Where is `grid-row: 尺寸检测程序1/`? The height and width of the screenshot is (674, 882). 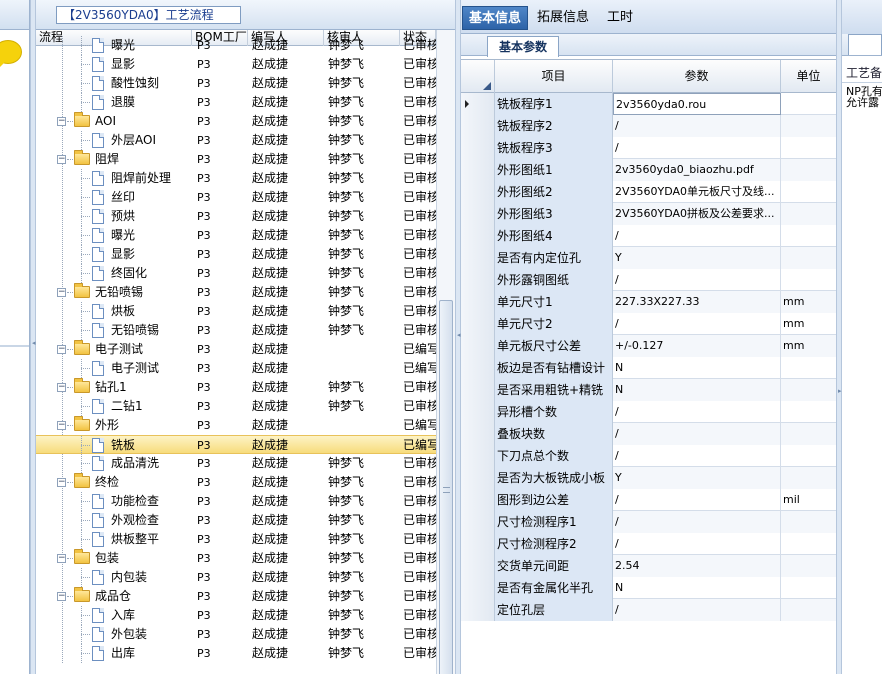
grid-row: 尺寸检测程序1/ is located at coordinates (648, 522).